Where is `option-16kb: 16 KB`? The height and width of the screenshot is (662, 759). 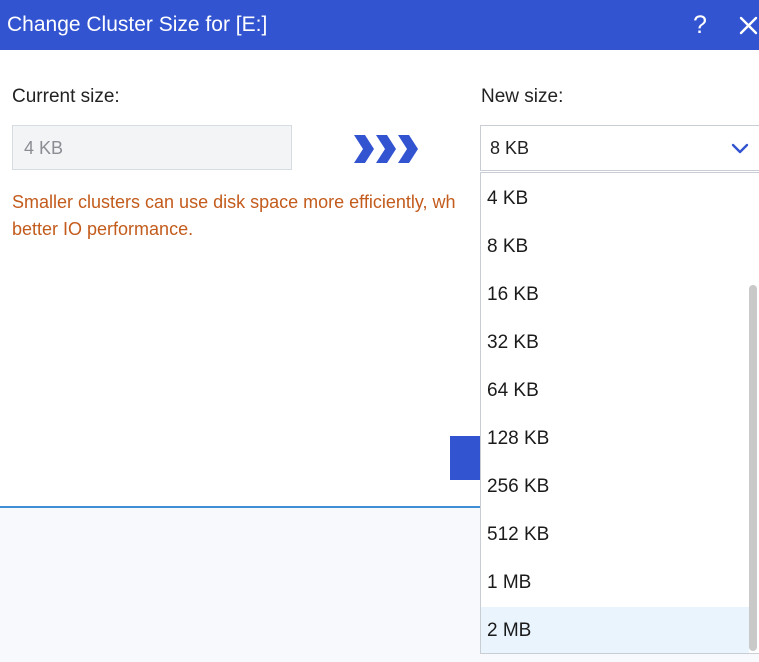 option-16kb: 16 KB is located at coordinates (615, 295).